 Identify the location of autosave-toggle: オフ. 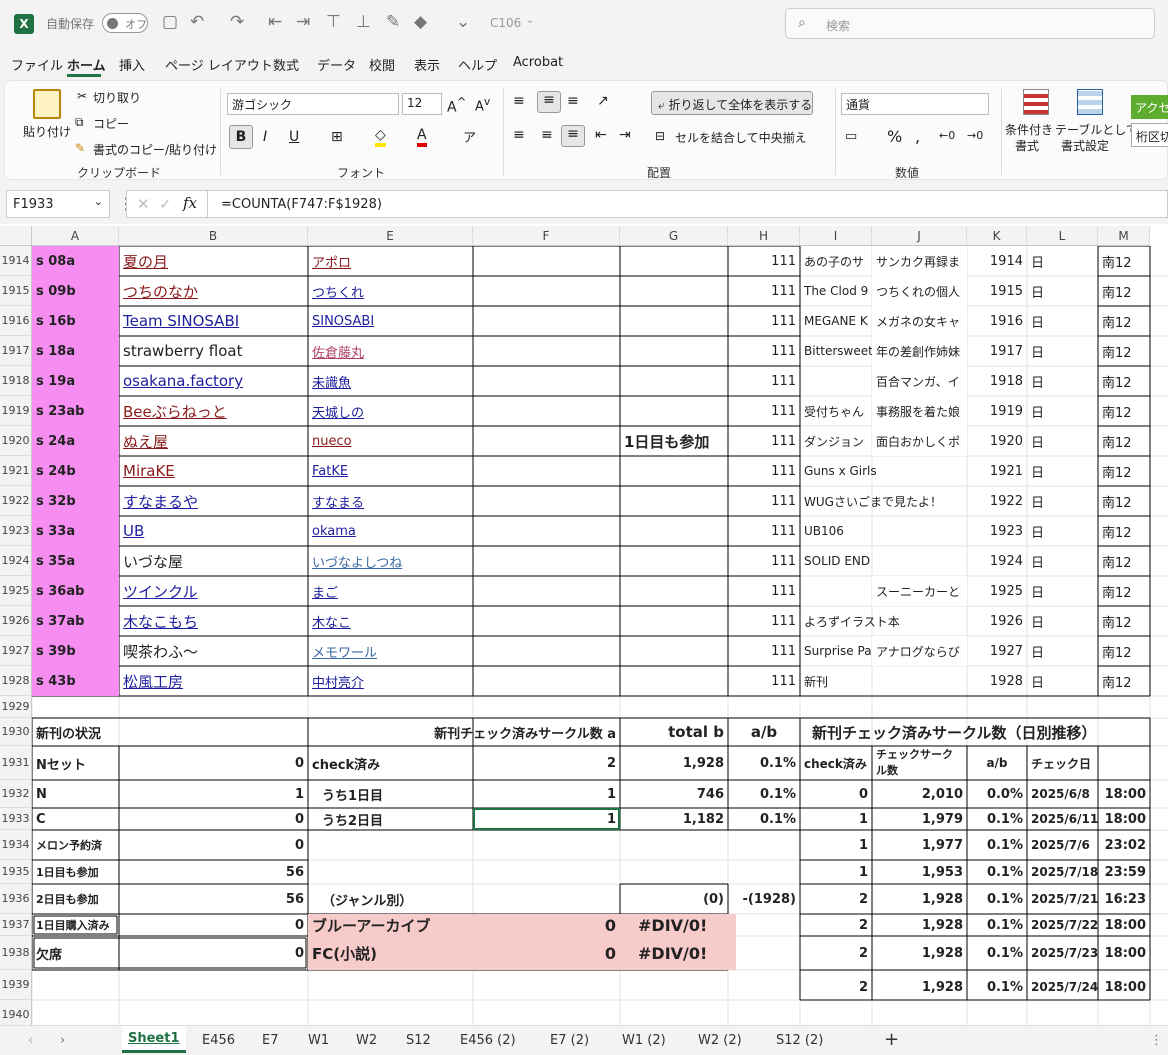
(125, 23).